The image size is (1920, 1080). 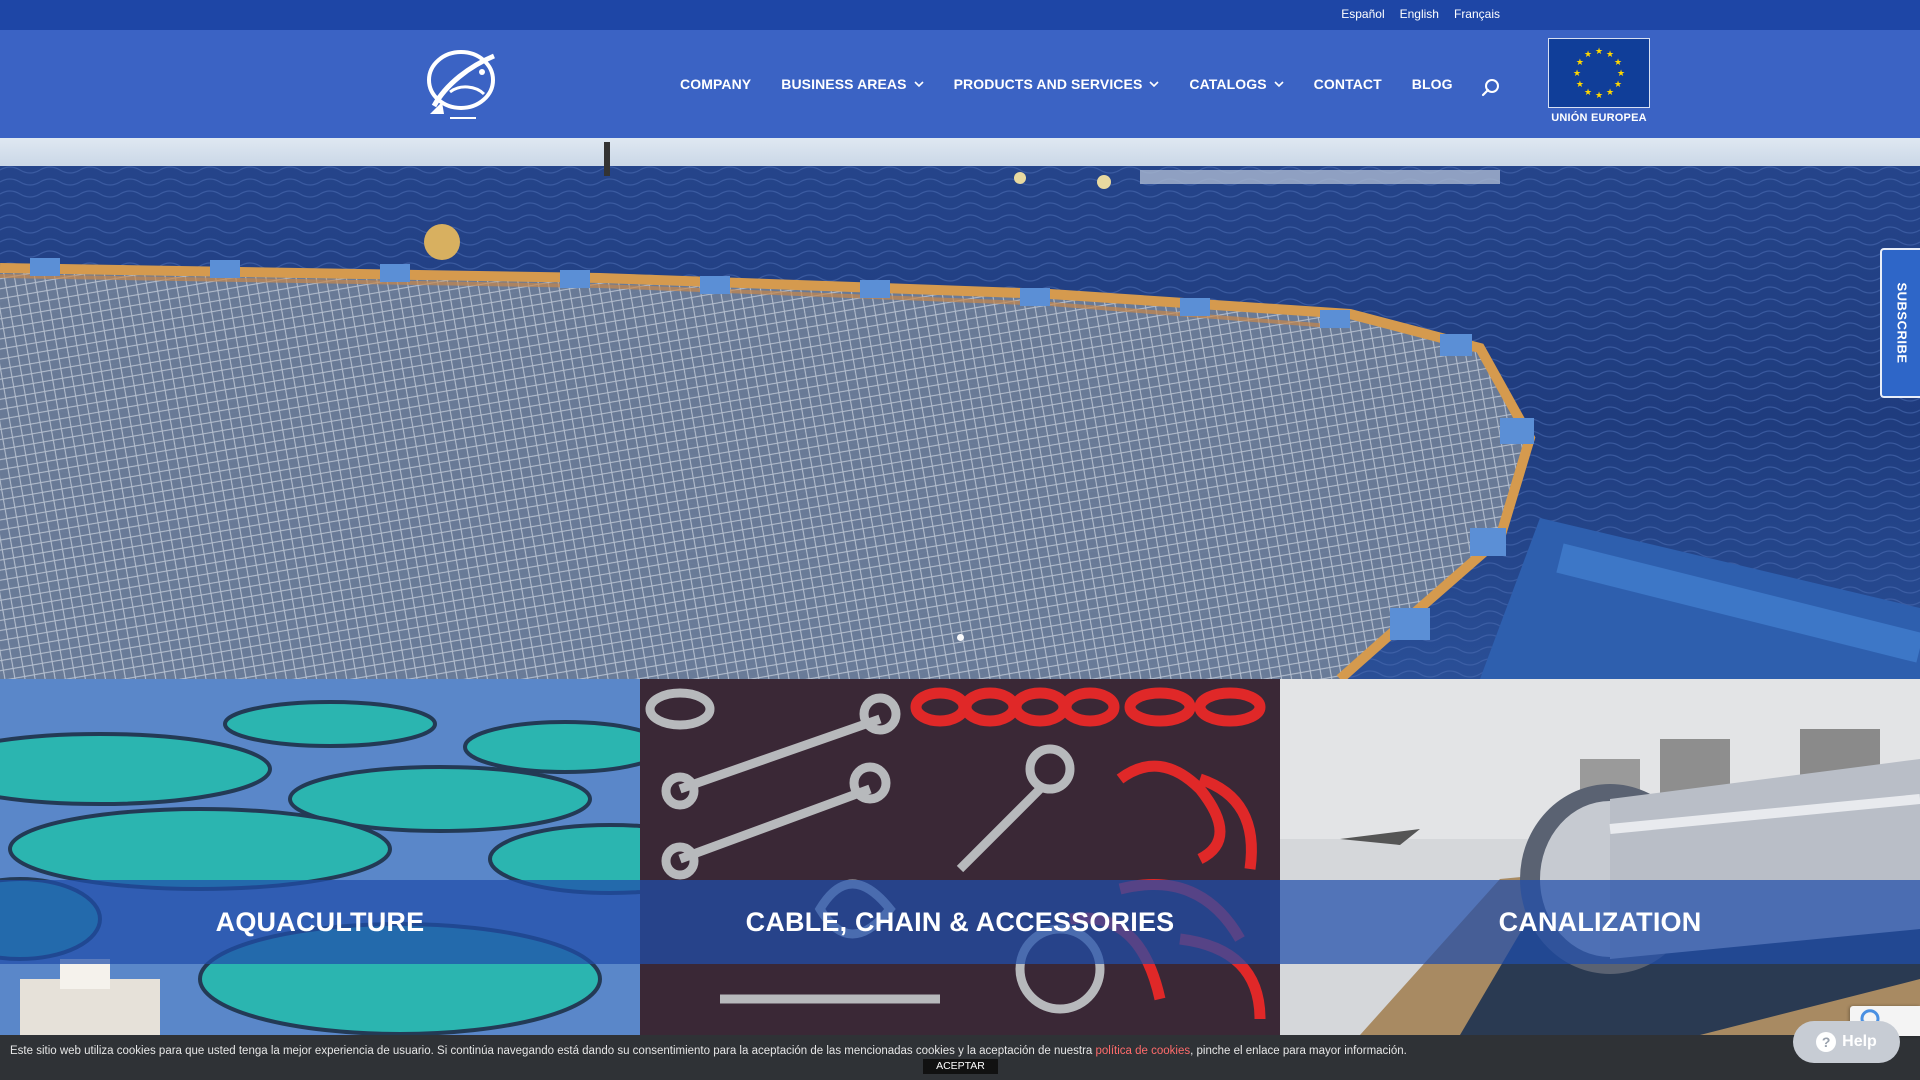 I want to click on tile-title: AQUACULTURE, so click(x=320, y=921).